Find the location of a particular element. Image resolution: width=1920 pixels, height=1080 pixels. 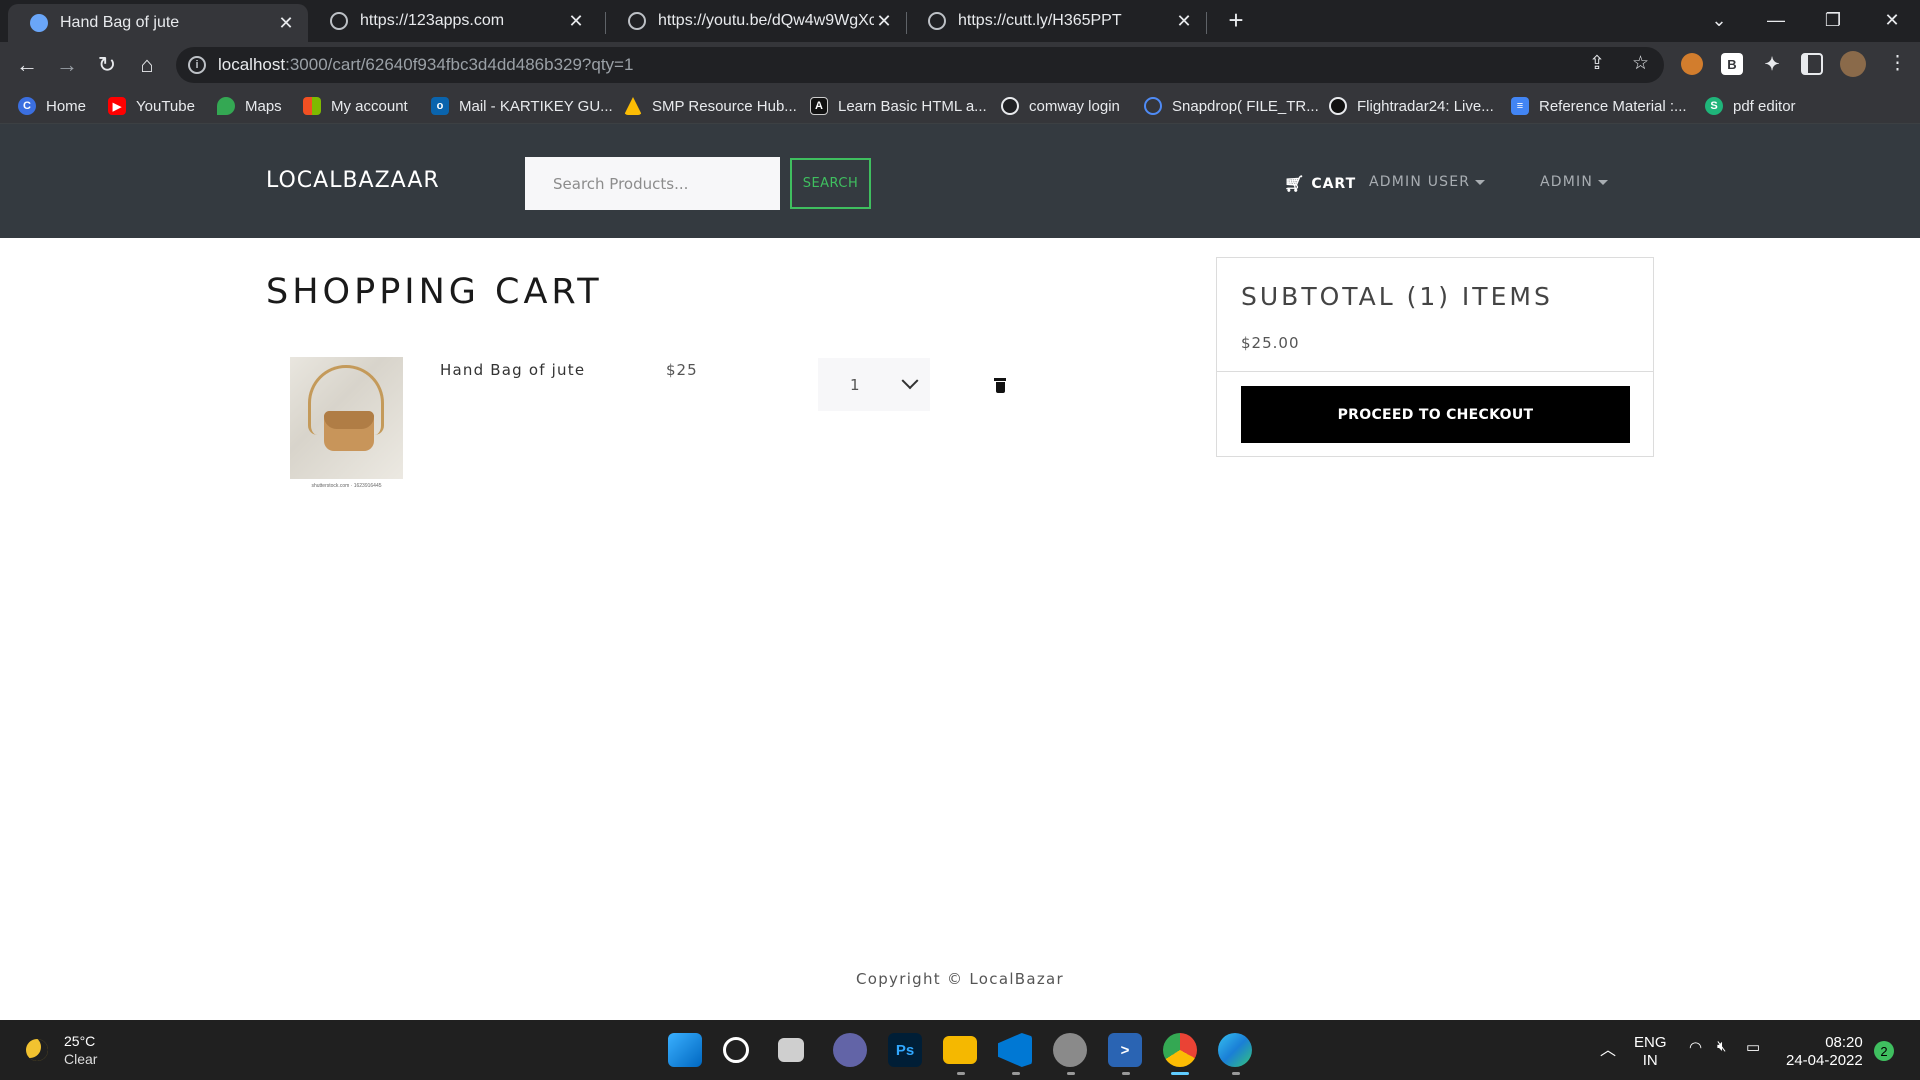

chevron-down-icon is located at coordinates (910, 380).